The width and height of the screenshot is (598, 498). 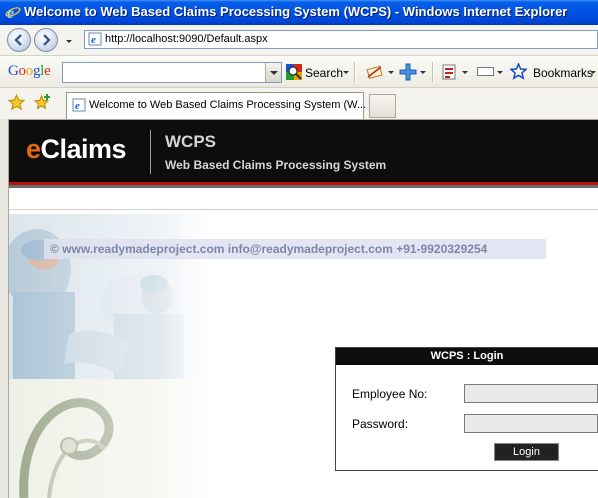 I want to click on login-button: Login, so click(x=526, y=452).